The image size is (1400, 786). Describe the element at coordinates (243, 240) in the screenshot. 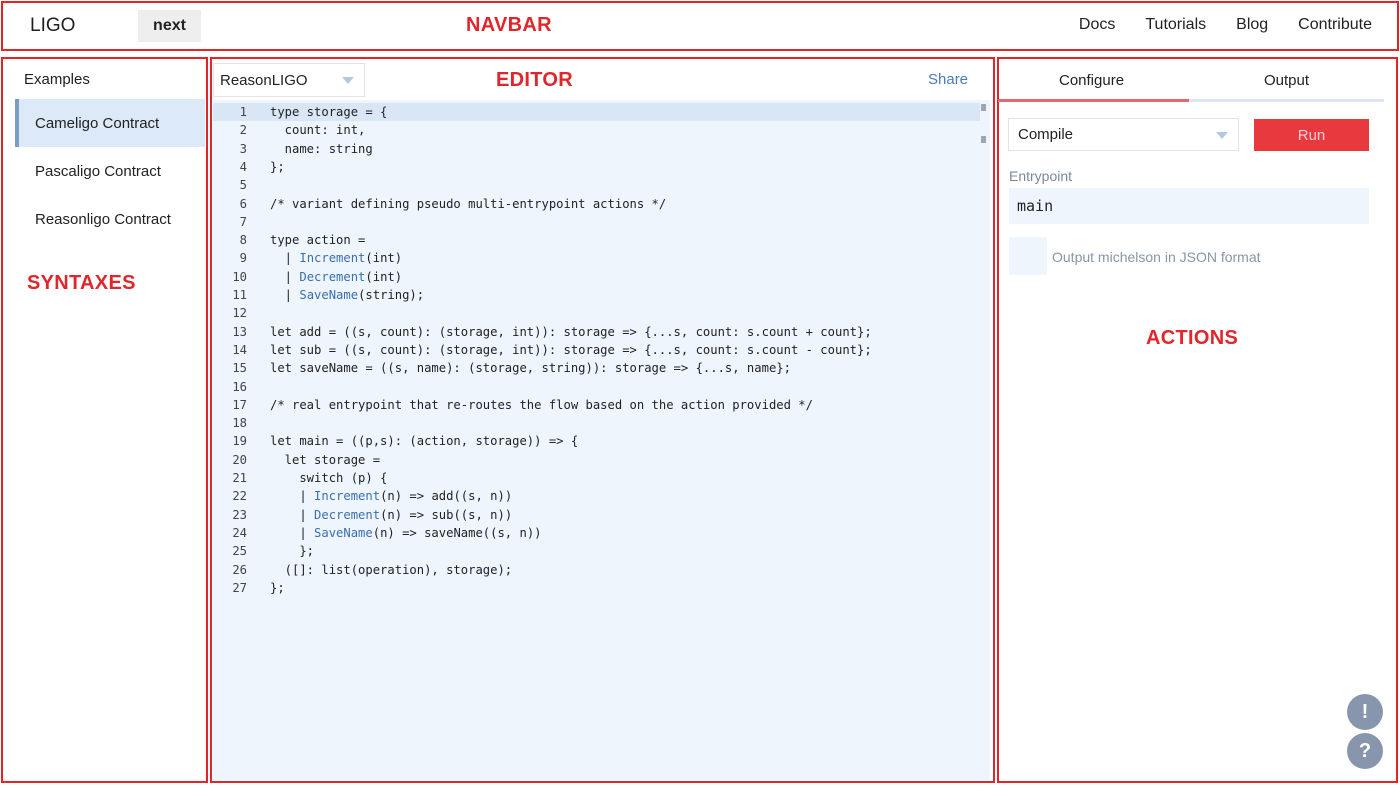

I see `line-number: 8` at that location.